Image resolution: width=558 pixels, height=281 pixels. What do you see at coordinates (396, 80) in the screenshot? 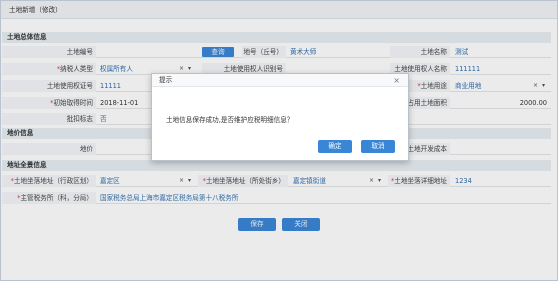
I see `close-icon: ×` at bounding box center [396, 80].